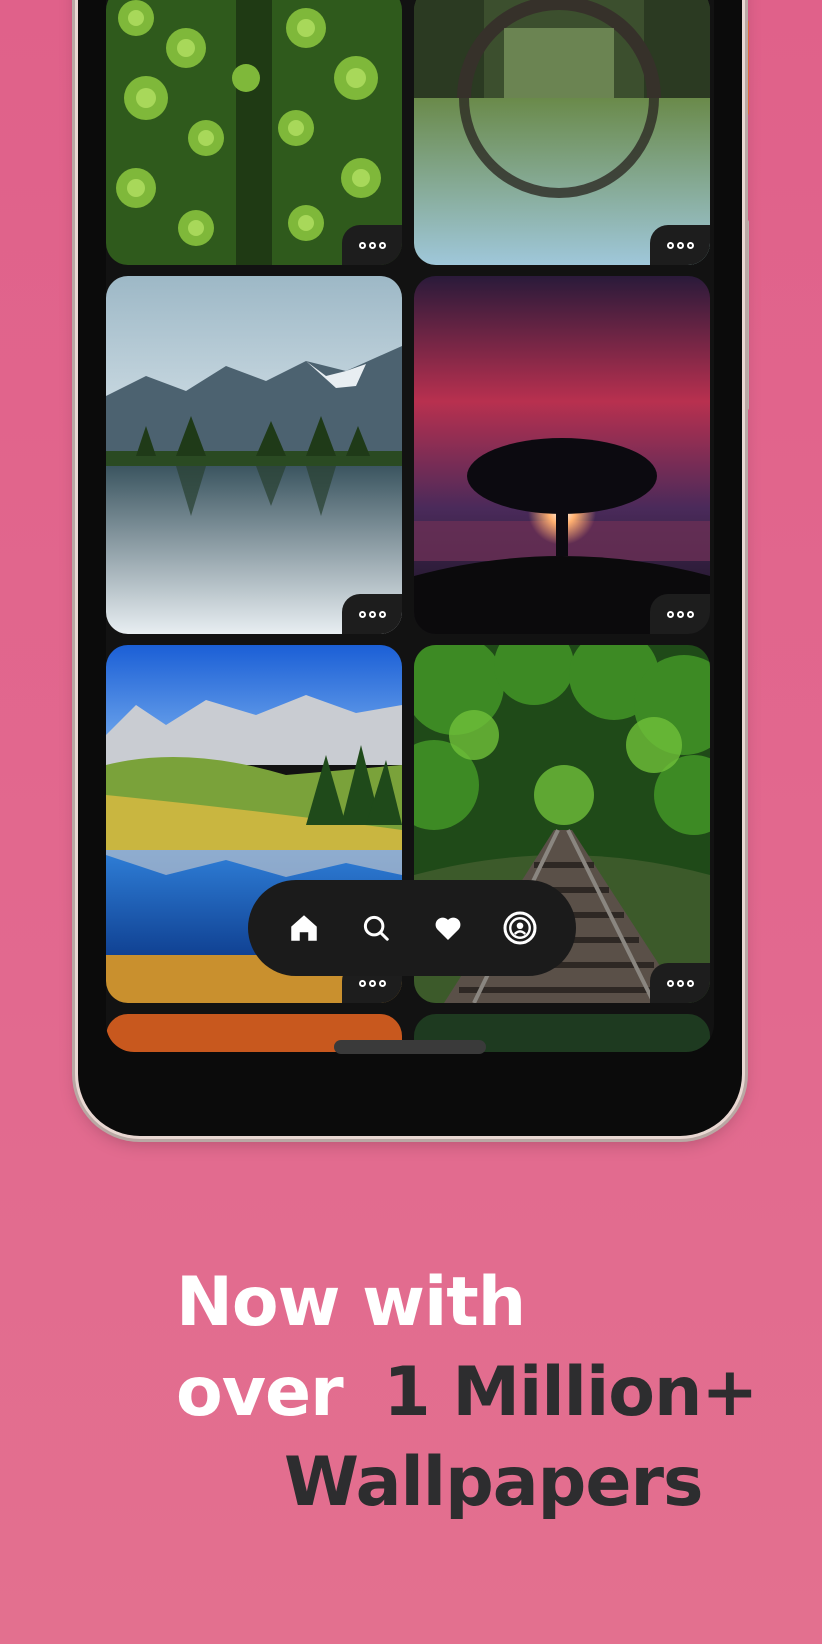 The image size is (822, 1644). I want to click on promo-headline: Now with over 1 Million+ Wallpapers, so click(467, 1393).